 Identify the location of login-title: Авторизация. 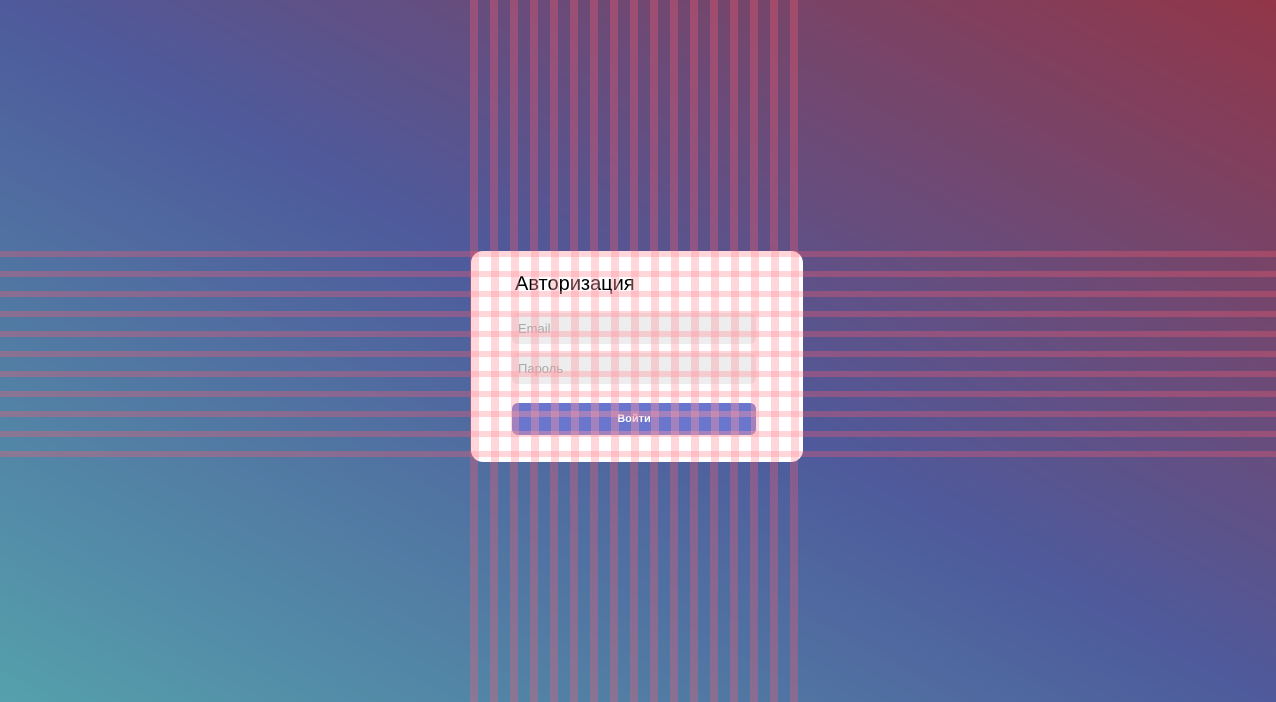
(575, 284).